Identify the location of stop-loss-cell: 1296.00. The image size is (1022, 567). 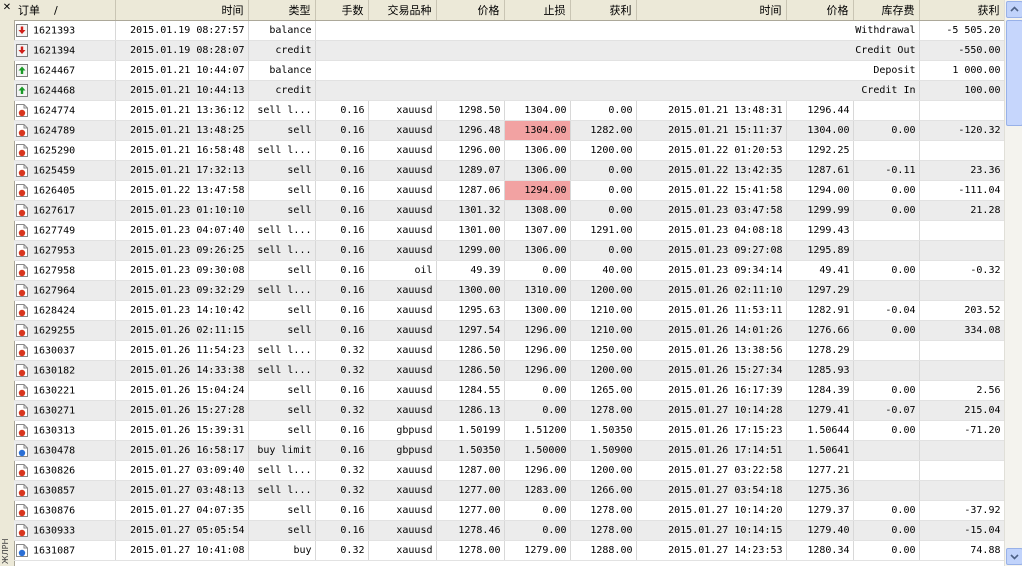
(537, 370).